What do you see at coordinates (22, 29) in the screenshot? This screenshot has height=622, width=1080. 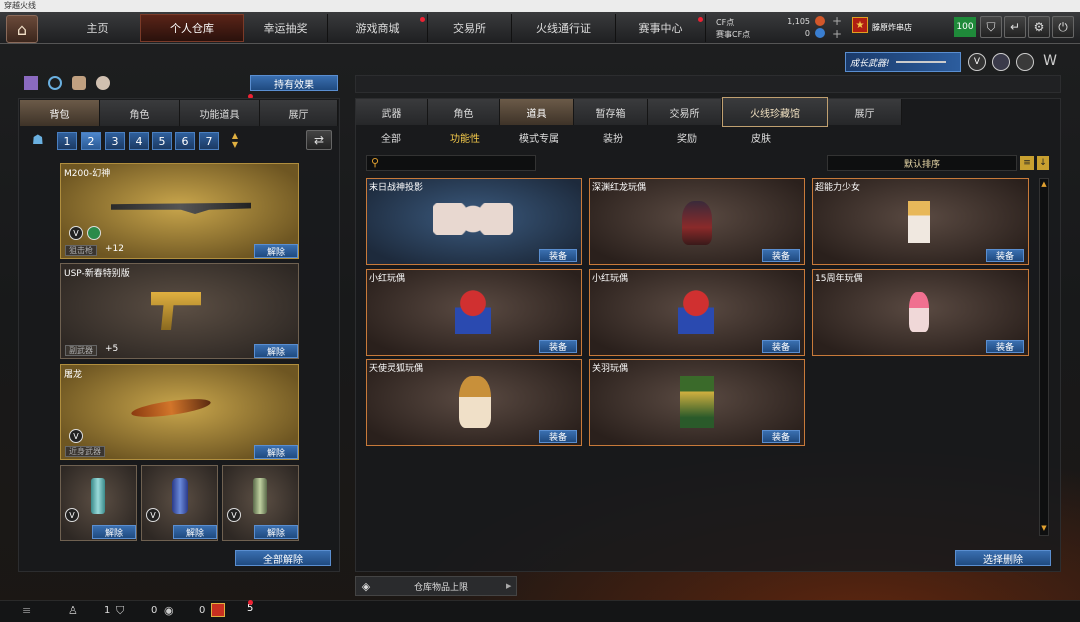 I see `home-button: ⌂` at bounding box center [22, 29].